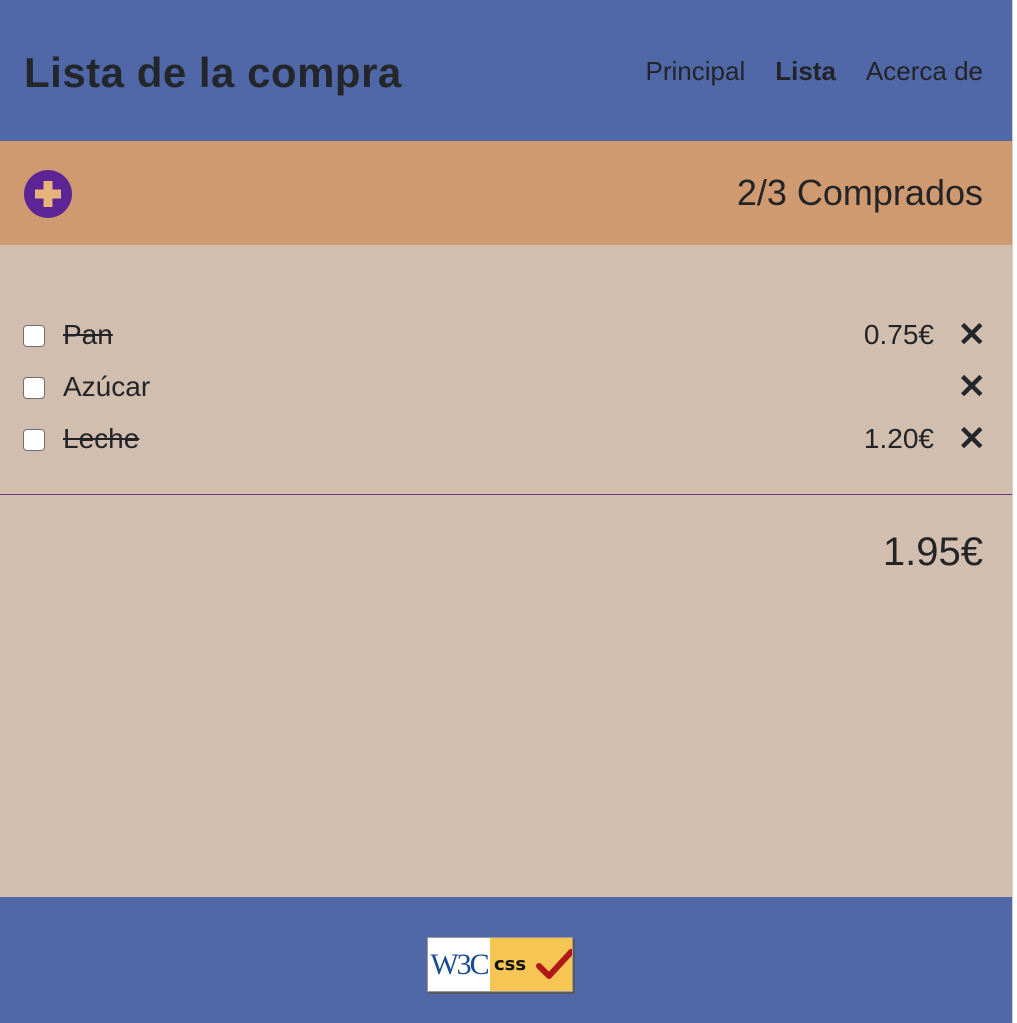 The width and height of the screenshot is (1017, 1023). What do you see at coordinates (696, 71) in the screenshot?
I see `nav-principal: Principal` at bounding box center [696, 71].